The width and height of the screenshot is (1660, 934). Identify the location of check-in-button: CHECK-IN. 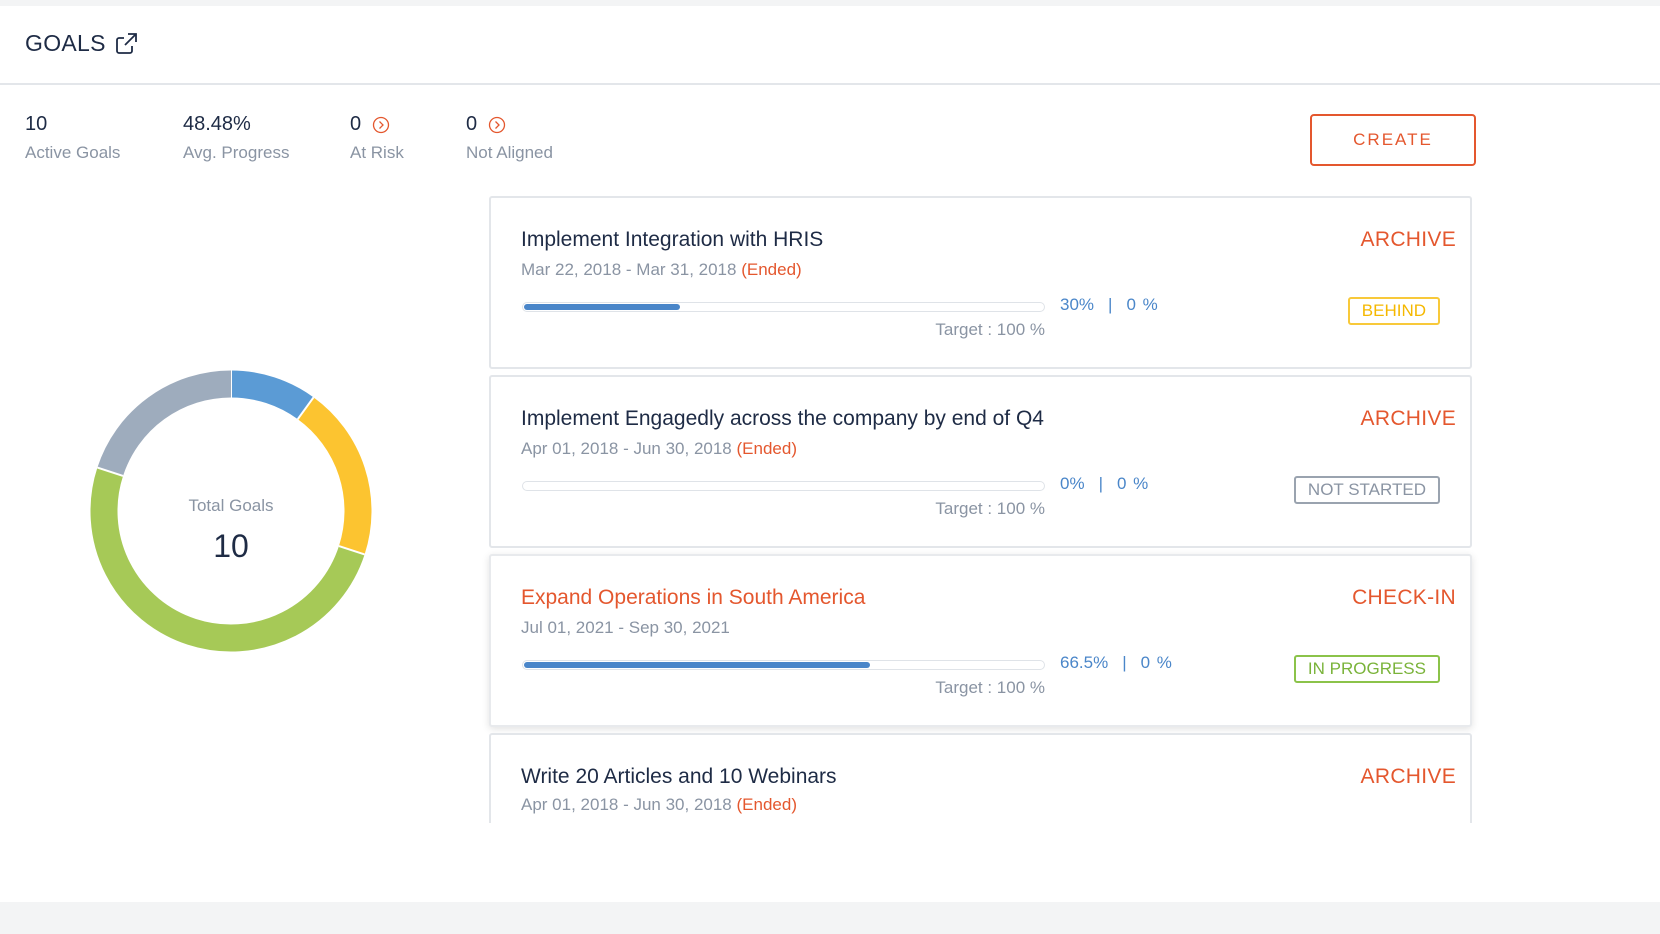
(1404, 598).